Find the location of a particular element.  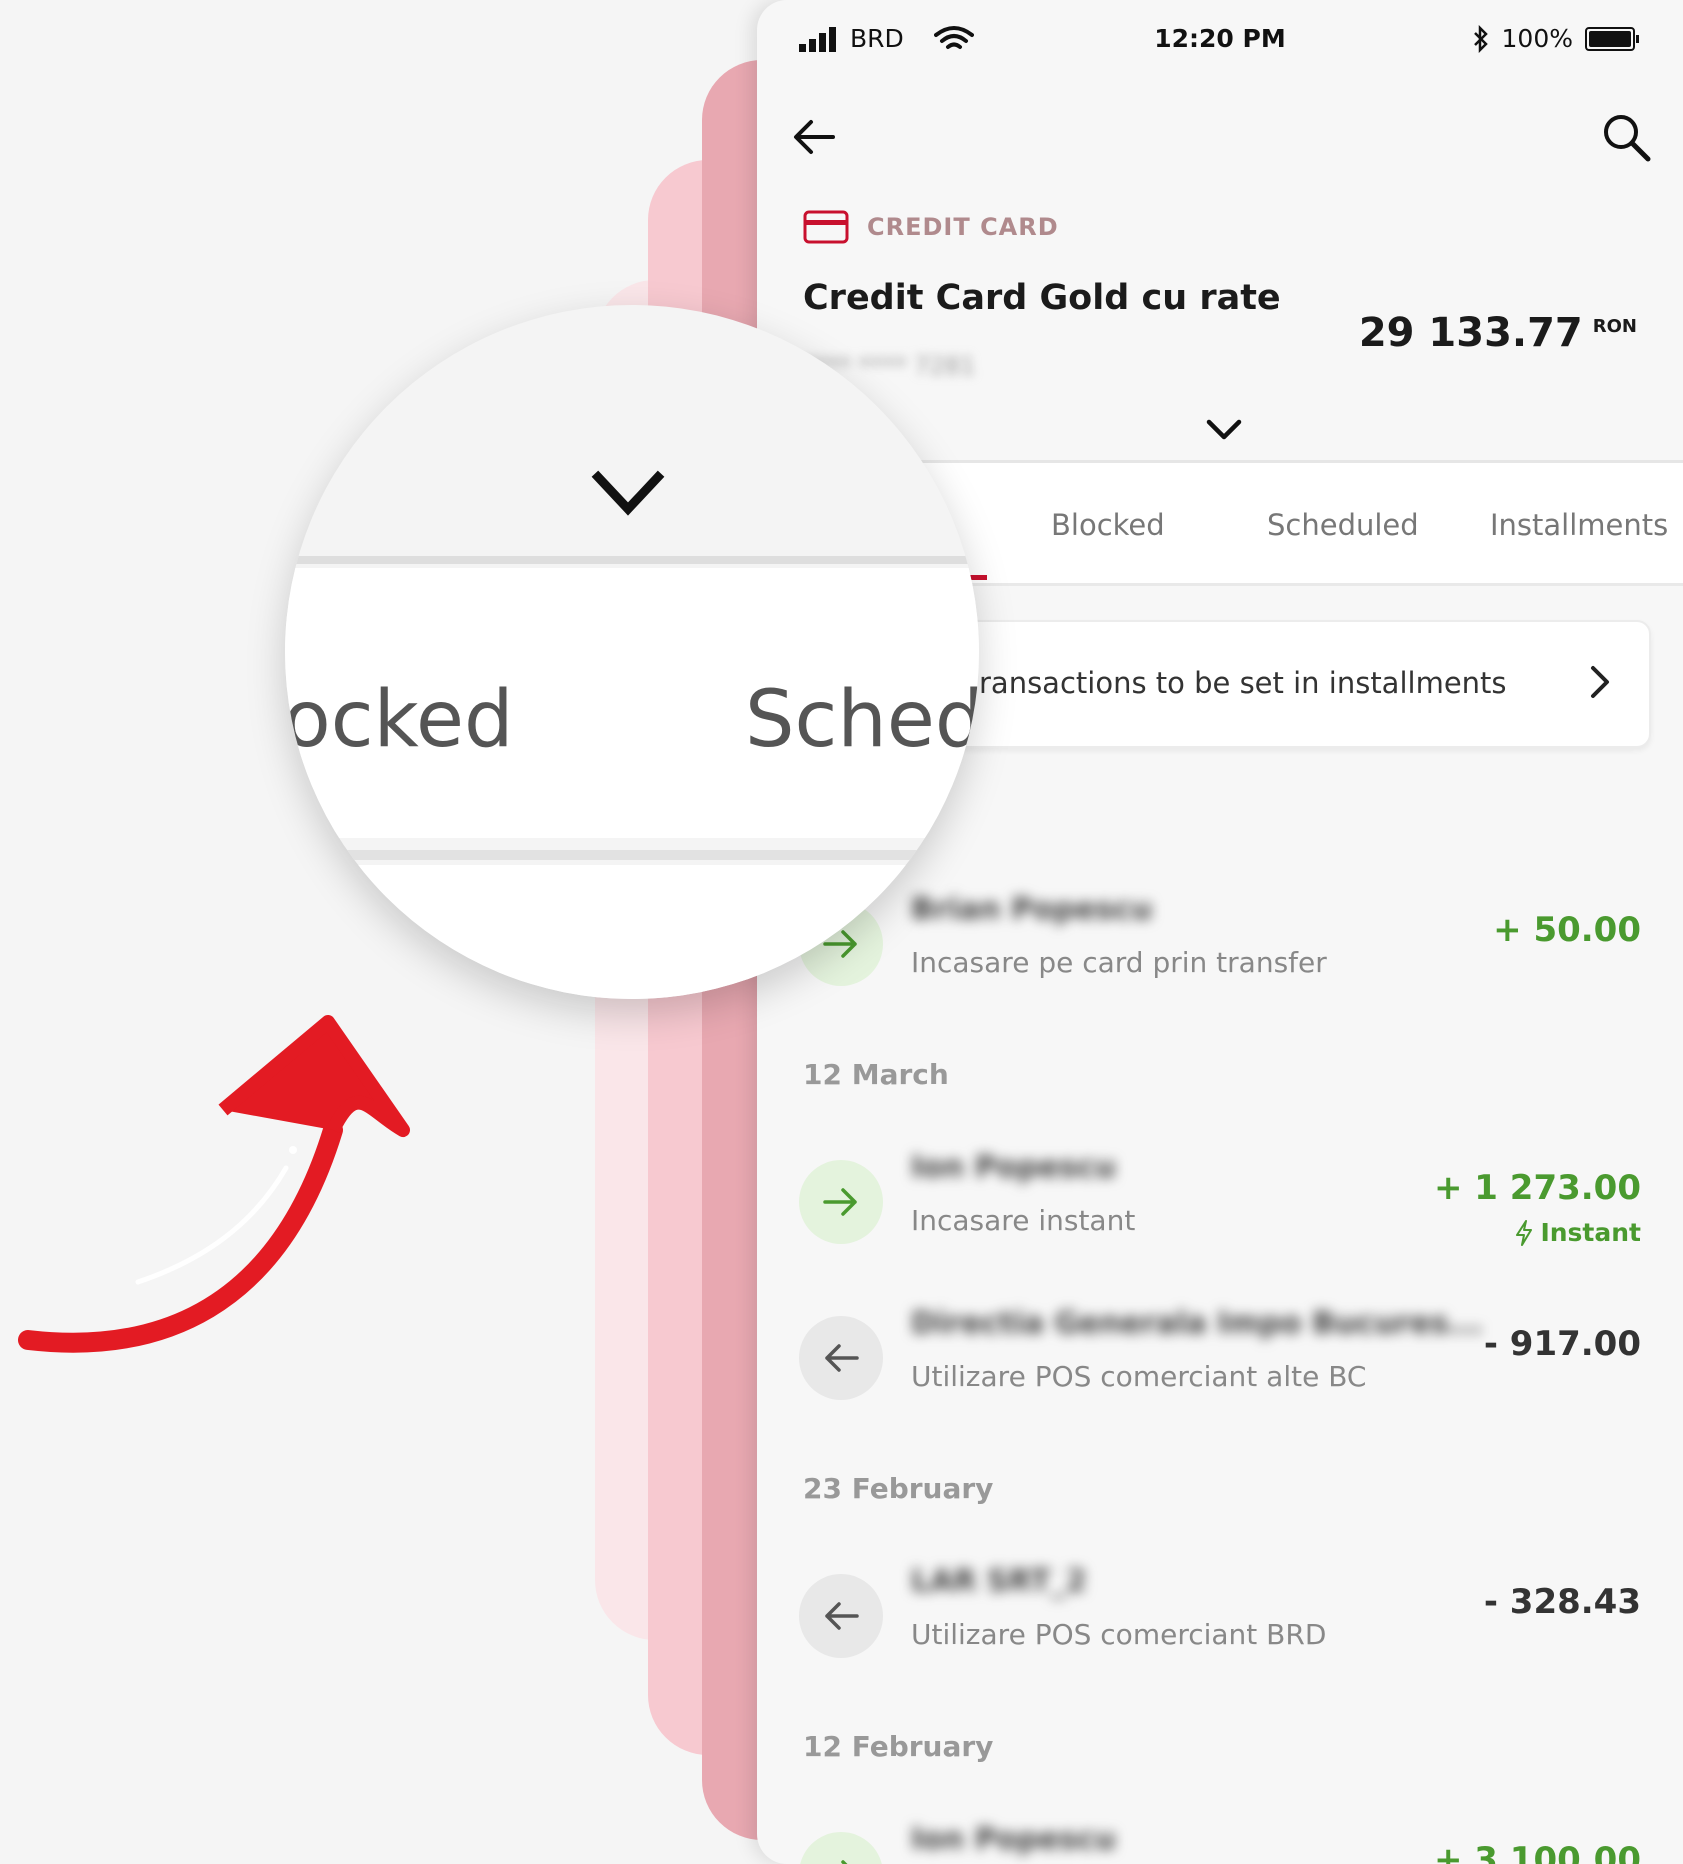

installments-banner: ransactions to be set in installments is located at coordinates (1264, 684).